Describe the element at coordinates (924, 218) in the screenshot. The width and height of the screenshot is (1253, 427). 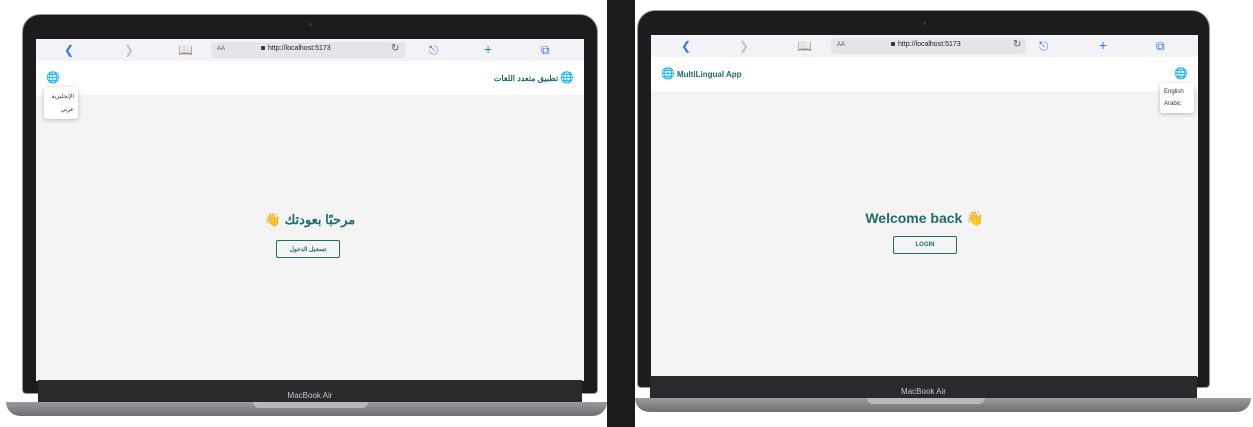
I see `welcome-heading: Welcome back 👋` at that location.